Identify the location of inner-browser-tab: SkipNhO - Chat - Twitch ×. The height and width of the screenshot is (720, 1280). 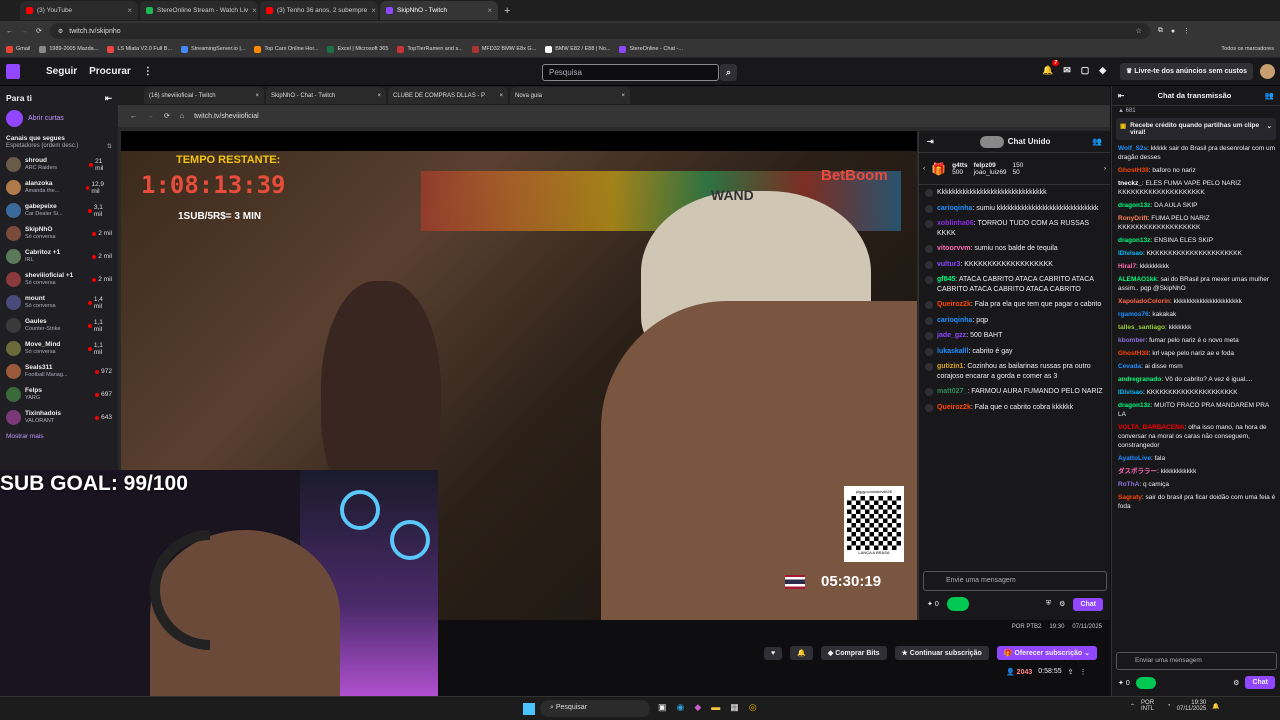
(326, 95).